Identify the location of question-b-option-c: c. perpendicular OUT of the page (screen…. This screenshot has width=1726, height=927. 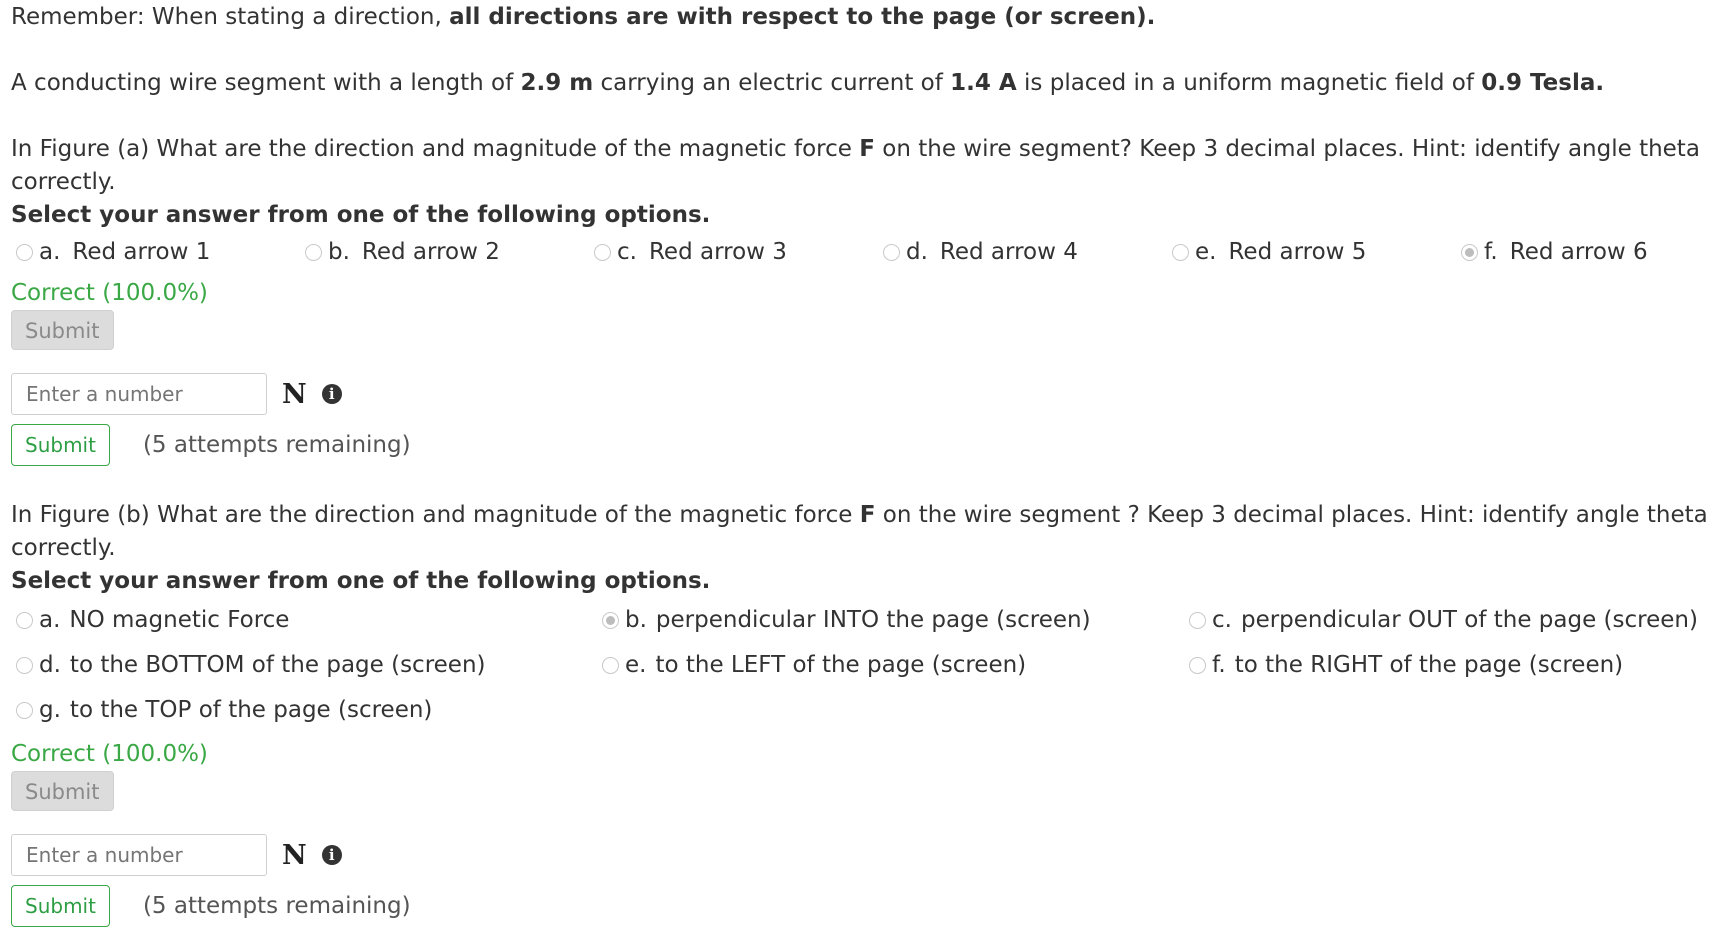
(1444, 620).